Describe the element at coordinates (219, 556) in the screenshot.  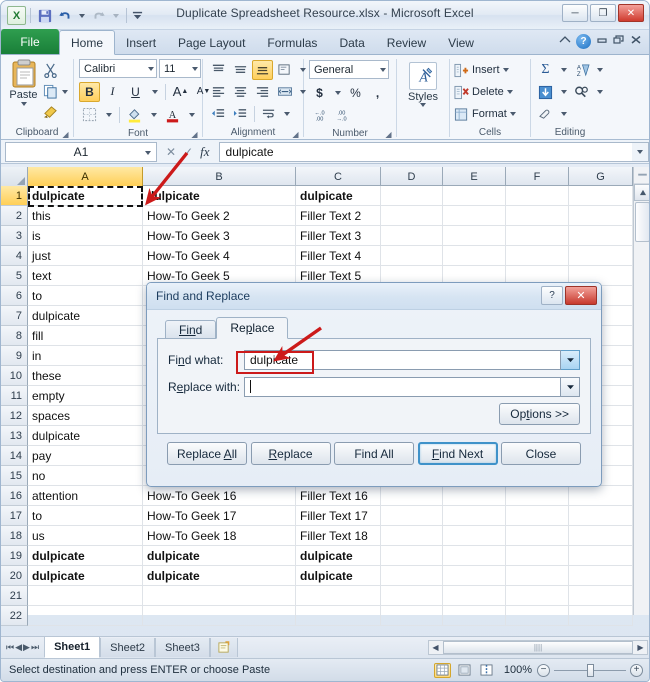
I see `cell-b19: dulpicate` at that location.